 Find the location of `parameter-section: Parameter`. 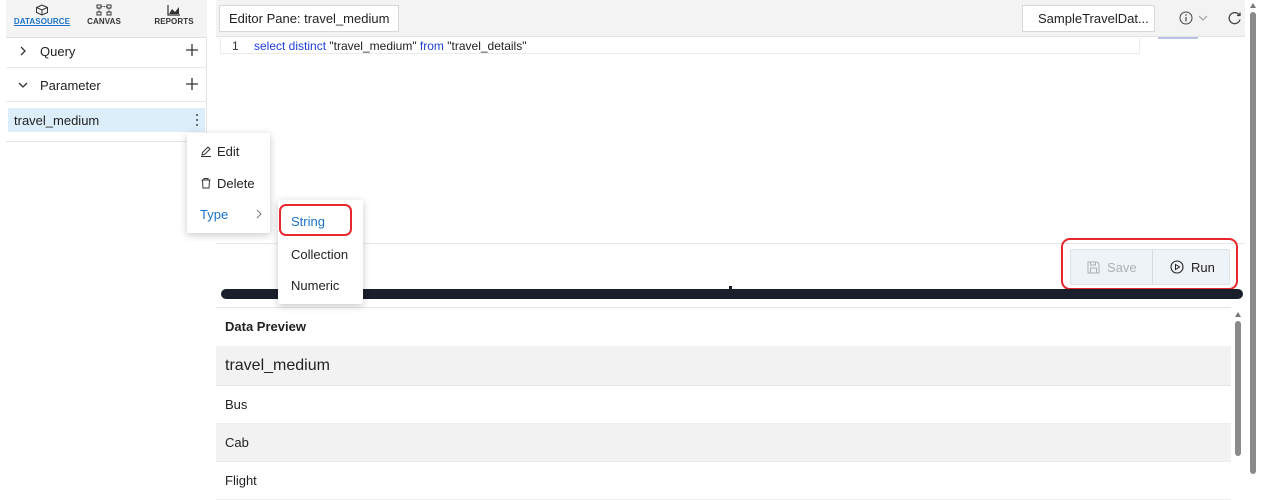

parameter-section: Parameter is located at coordinates (106, 85).